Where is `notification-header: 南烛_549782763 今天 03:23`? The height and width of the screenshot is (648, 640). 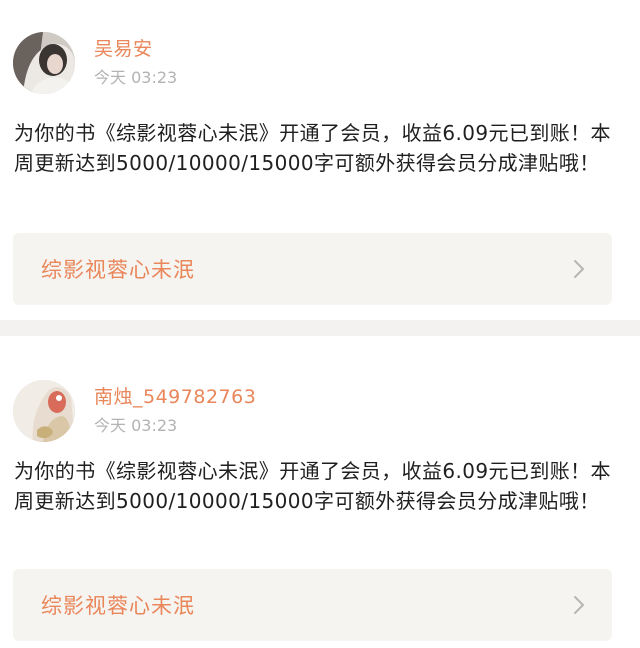
notification-header: 南烛_549782763 今天 03:23 is located at coordinates (134, 411).